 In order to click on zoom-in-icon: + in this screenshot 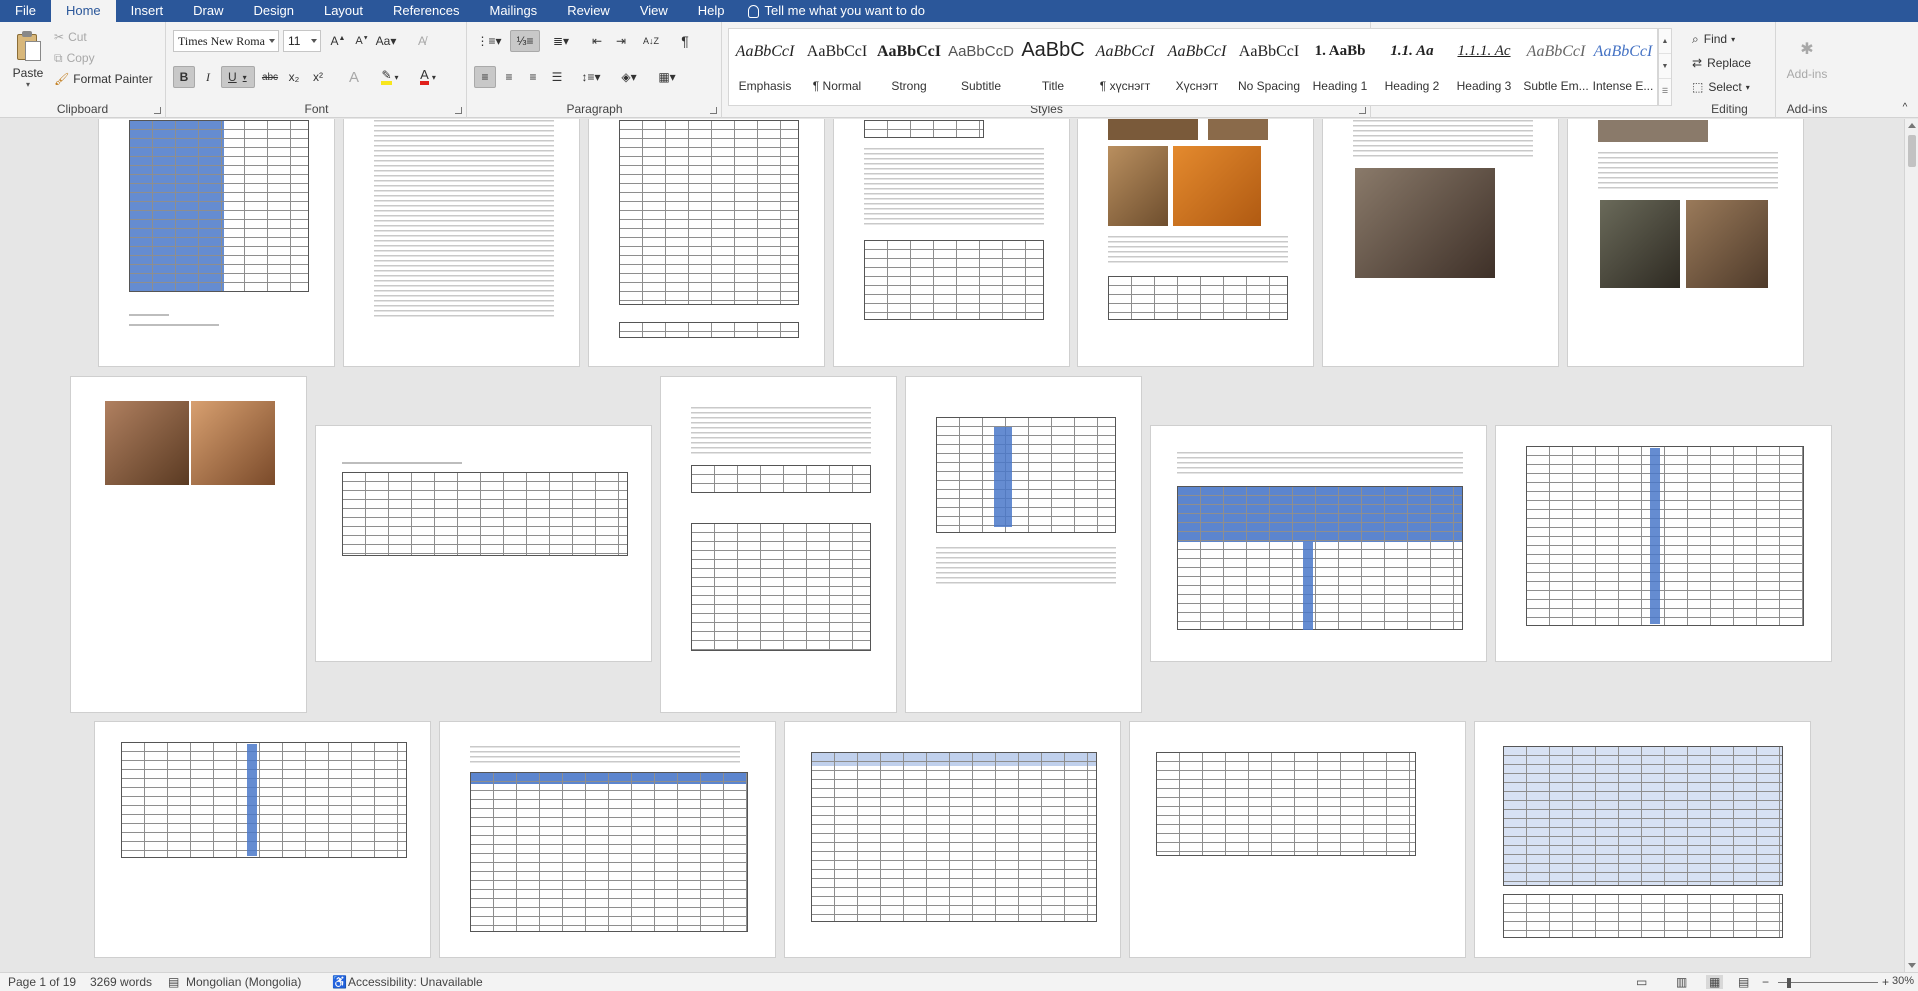, I will do `click(1885, 982)`.